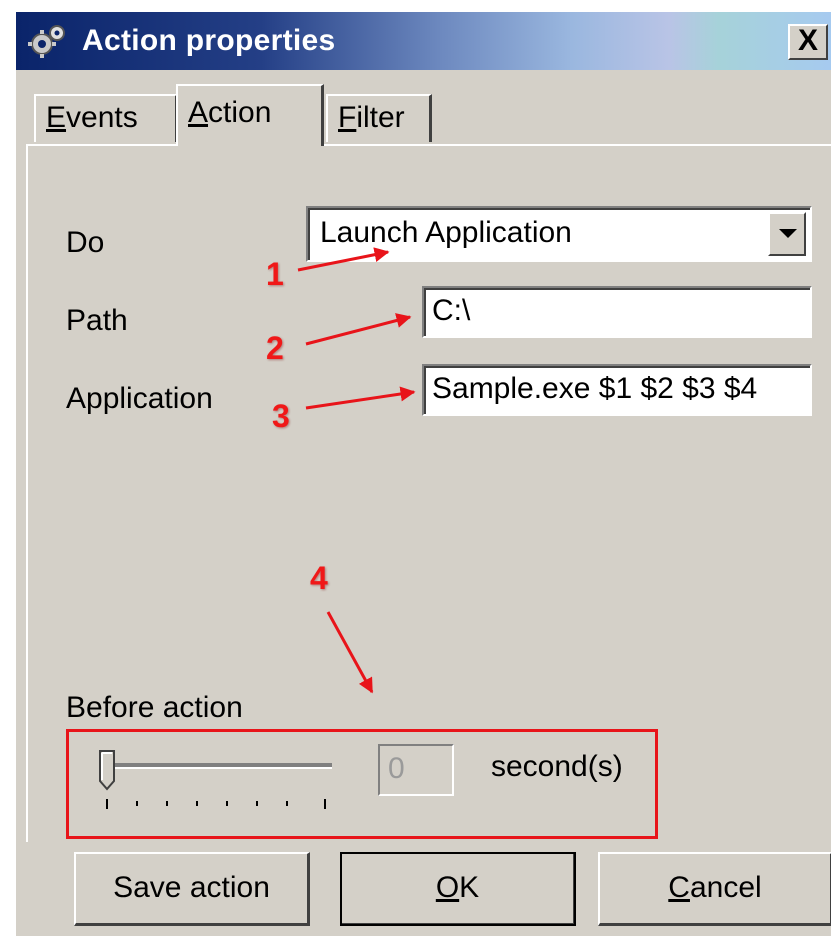 The width and height of the screenshot is (831, 938). Describe the element at coordinates (458, 889) in the screenshot. I see `ok-button: OK` at that location.